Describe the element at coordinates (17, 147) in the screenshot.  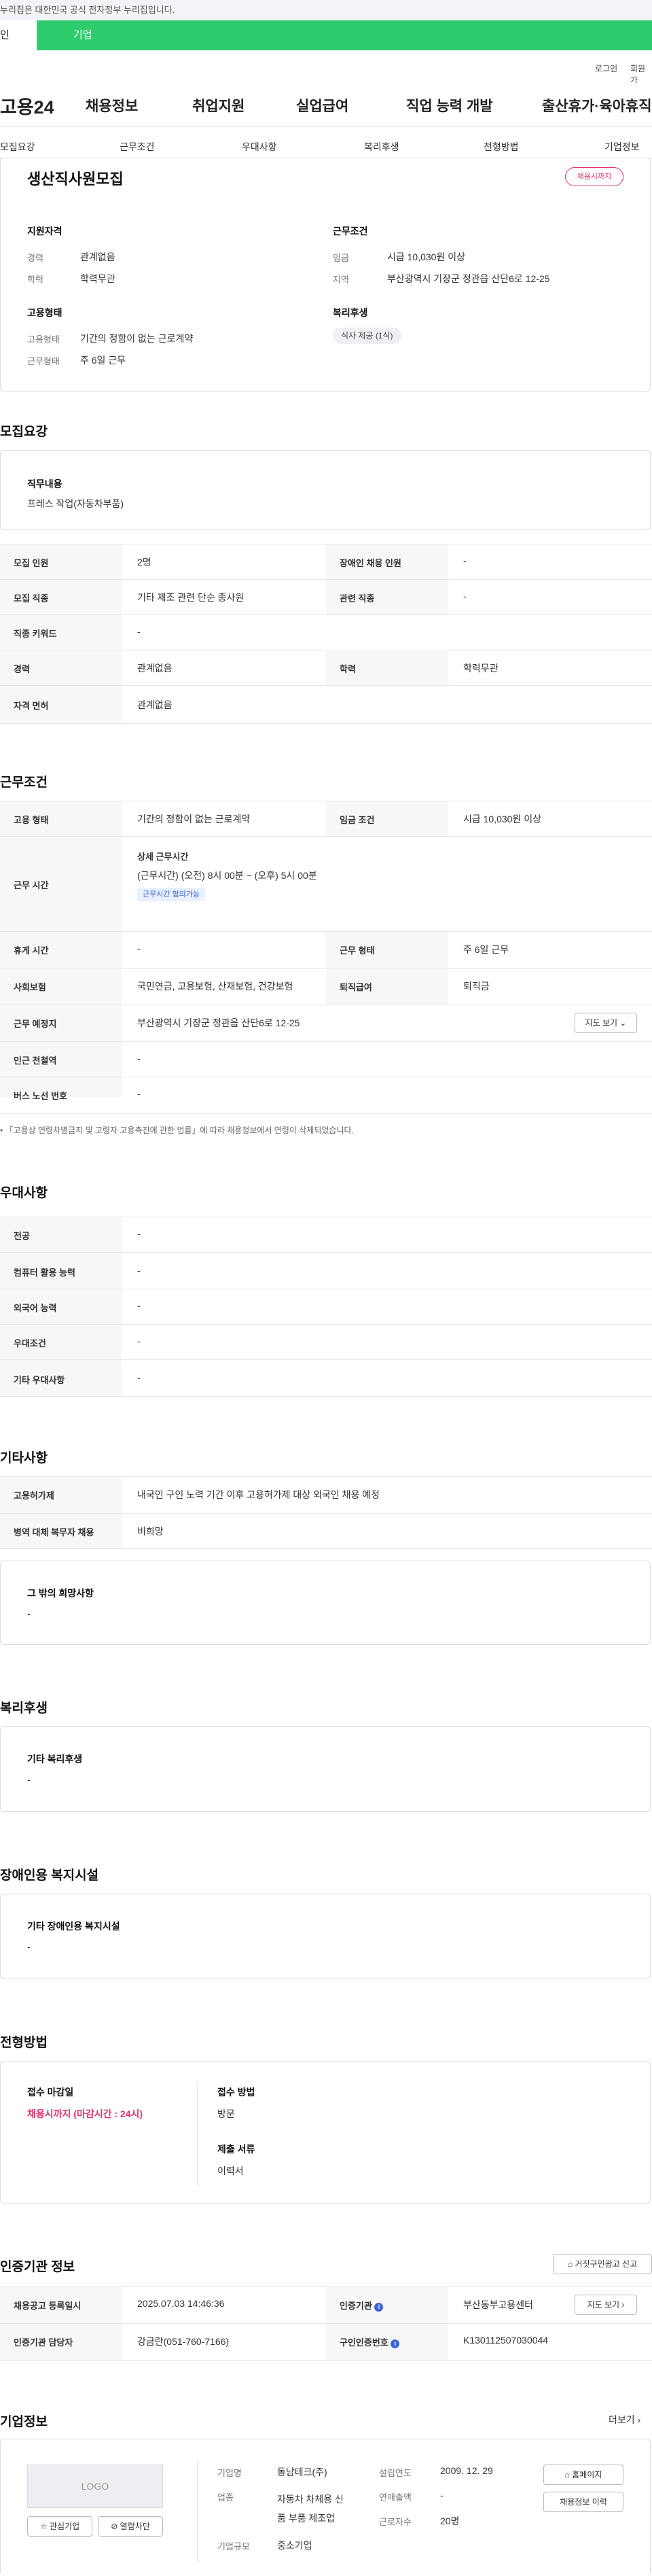
I see `lnb-recruit: 모집요강` at that location.